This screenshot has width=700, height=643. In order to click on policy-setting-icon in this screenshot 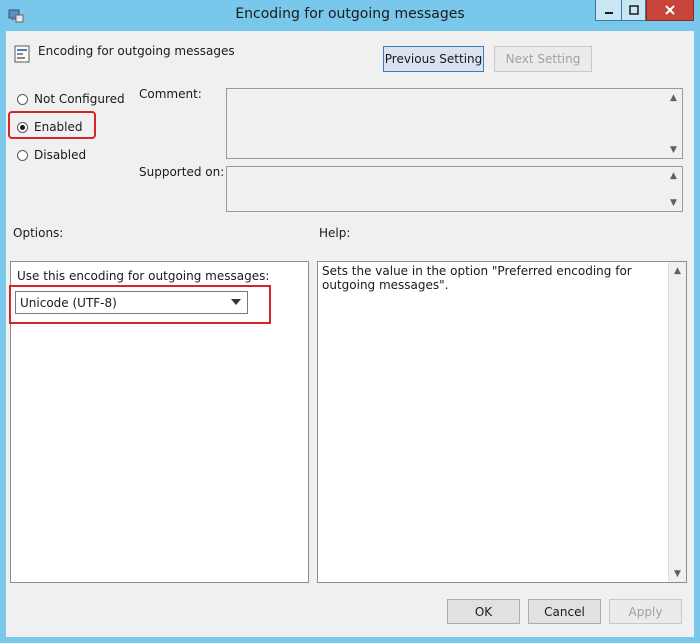, I will do `click(22, 54)`.